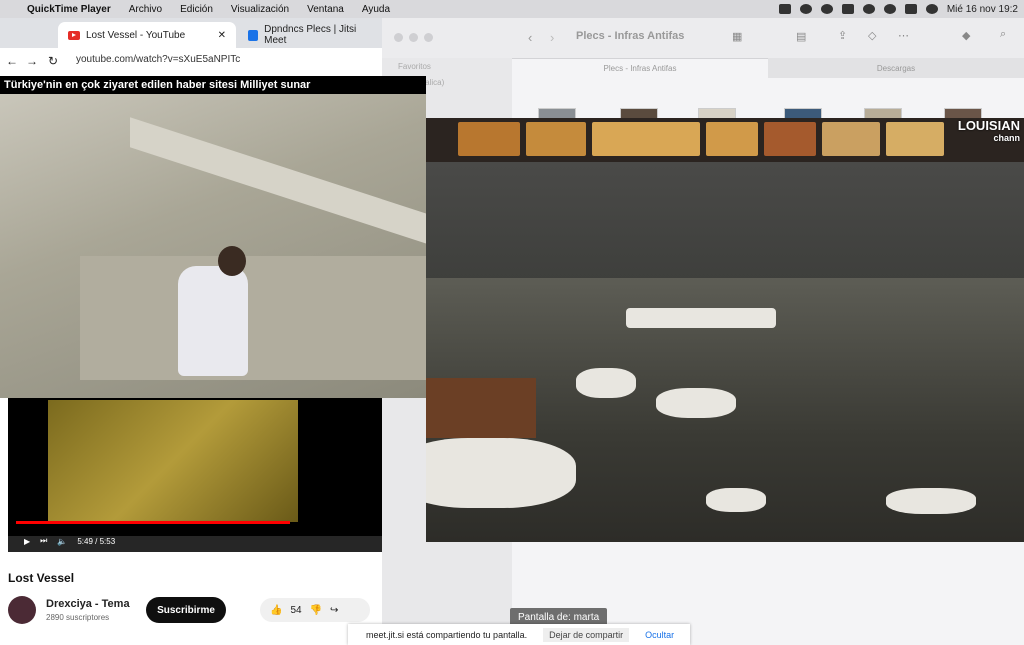  What do you see at coordinates (53, 61) in the screenshot?
I see `reload-icon: ↻` at bounding box center [53, 61].